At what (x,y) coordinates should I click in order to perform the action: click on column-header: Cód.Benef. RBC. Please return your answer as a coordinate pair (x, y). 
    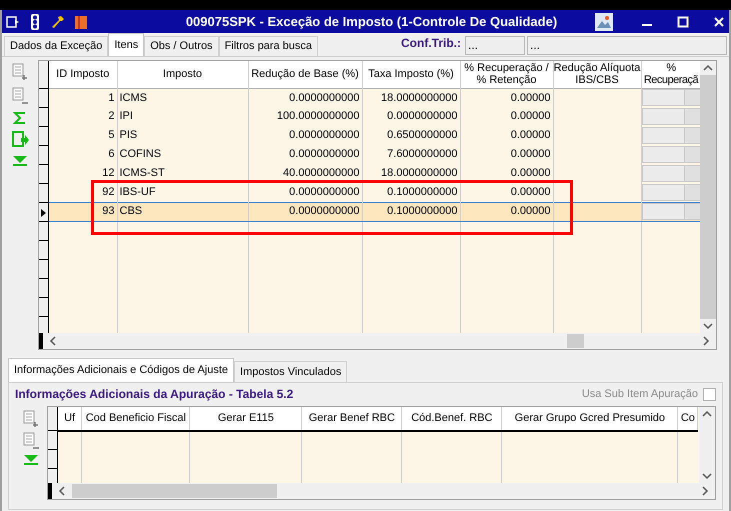
    Looking at the image, I should click on (452, 419).